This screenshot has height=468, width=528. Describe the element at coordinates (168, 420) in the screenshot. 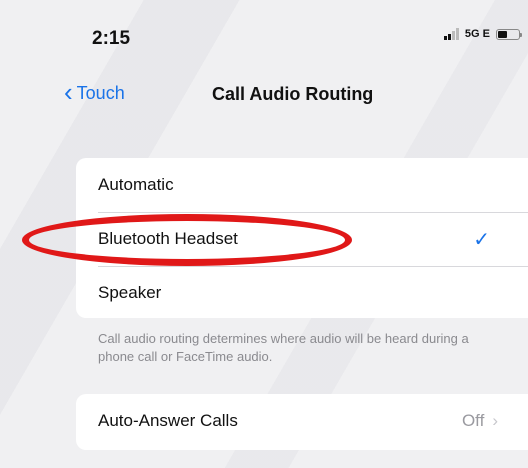

I see `auto-answer-label: Auto-Answer Calls` at that location.